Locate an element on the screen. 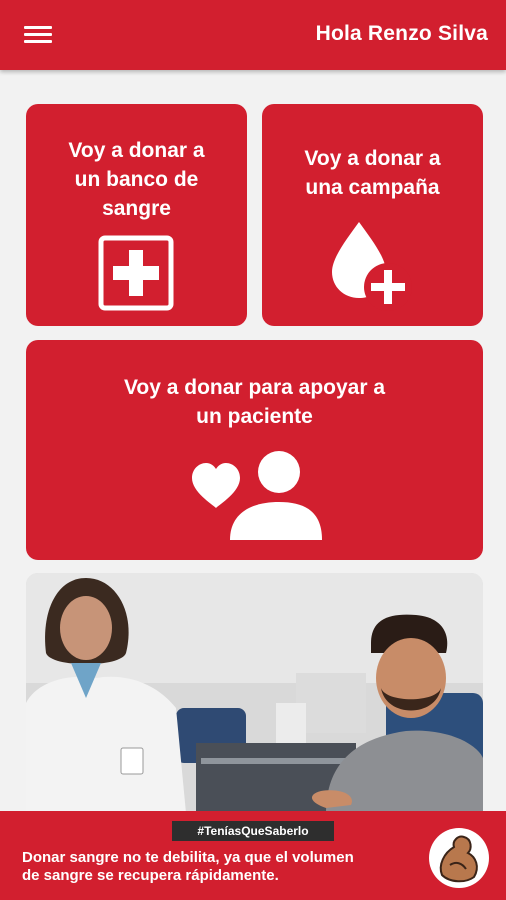  donate-blood-bank-button: Voy a donar a un banco de sangre is located at coordinates (136, 215).